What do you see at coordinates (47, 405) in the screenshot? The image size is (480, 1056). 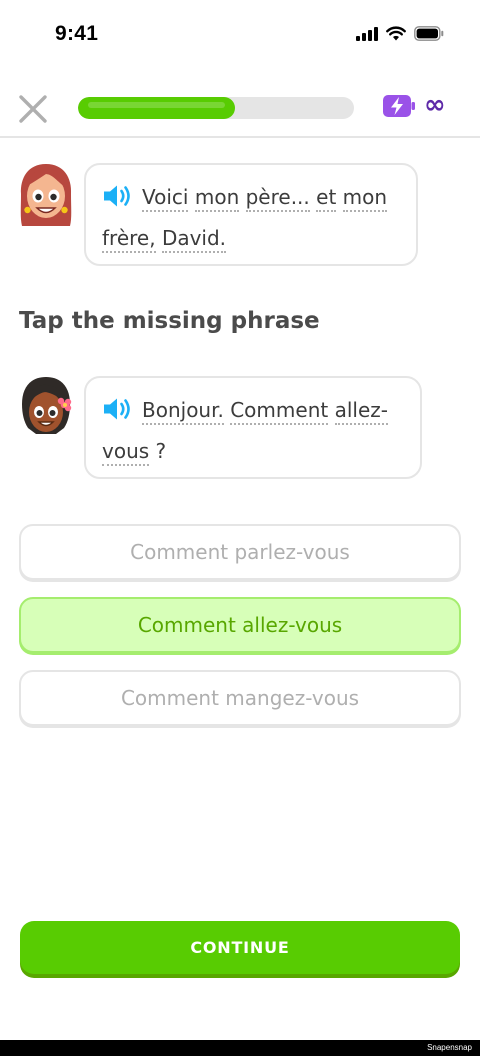 I see `avatar-dark-hair-character` at bounding box center [47, 405].